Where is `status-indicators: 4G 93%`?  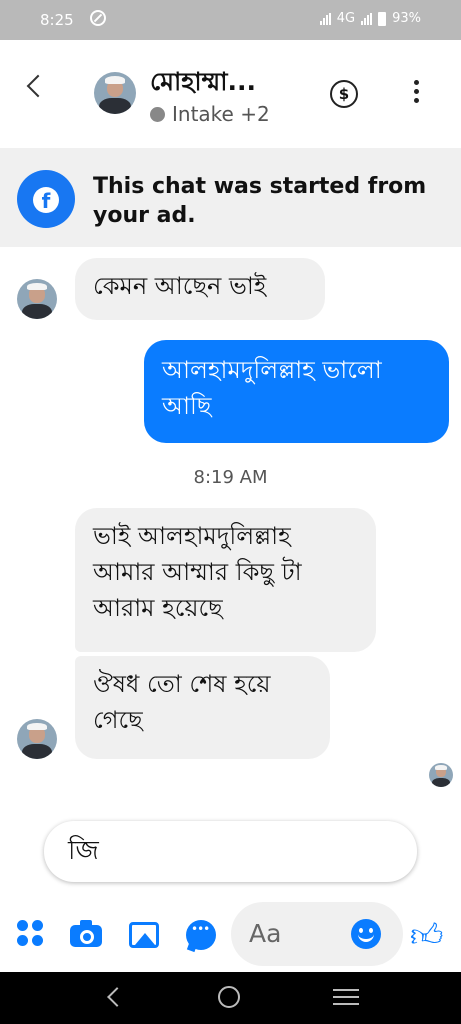 status-indicators: 4G 93% is located at coordinates (370, 18).